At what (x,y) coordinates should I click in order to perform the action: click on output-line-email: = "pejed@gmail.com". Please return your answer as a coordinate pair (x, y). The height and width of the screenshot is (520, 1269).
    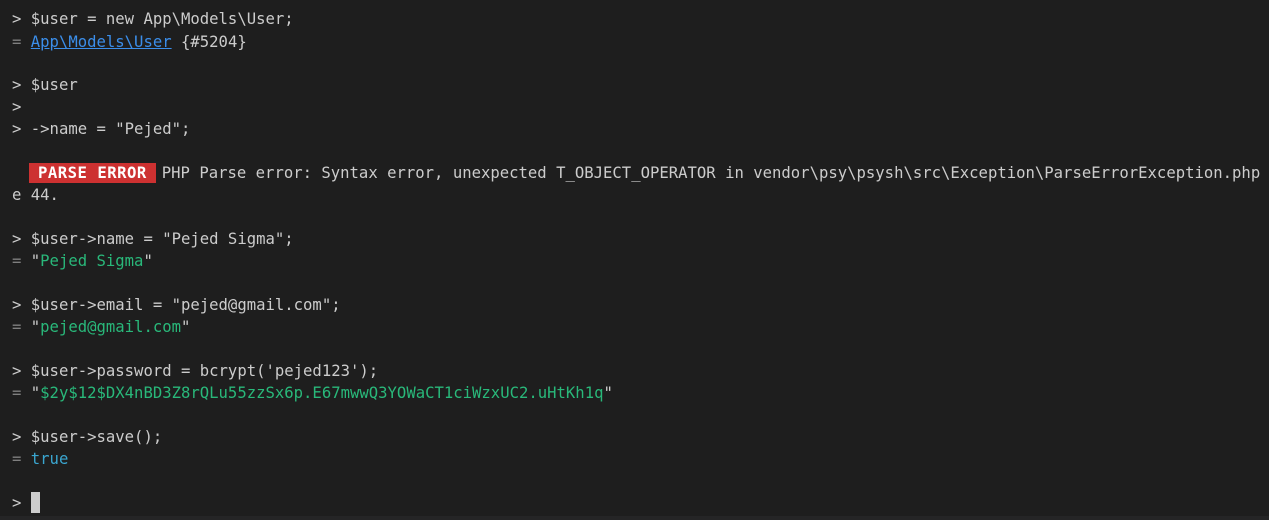
    Looking at the image, I should click on (101, 327).